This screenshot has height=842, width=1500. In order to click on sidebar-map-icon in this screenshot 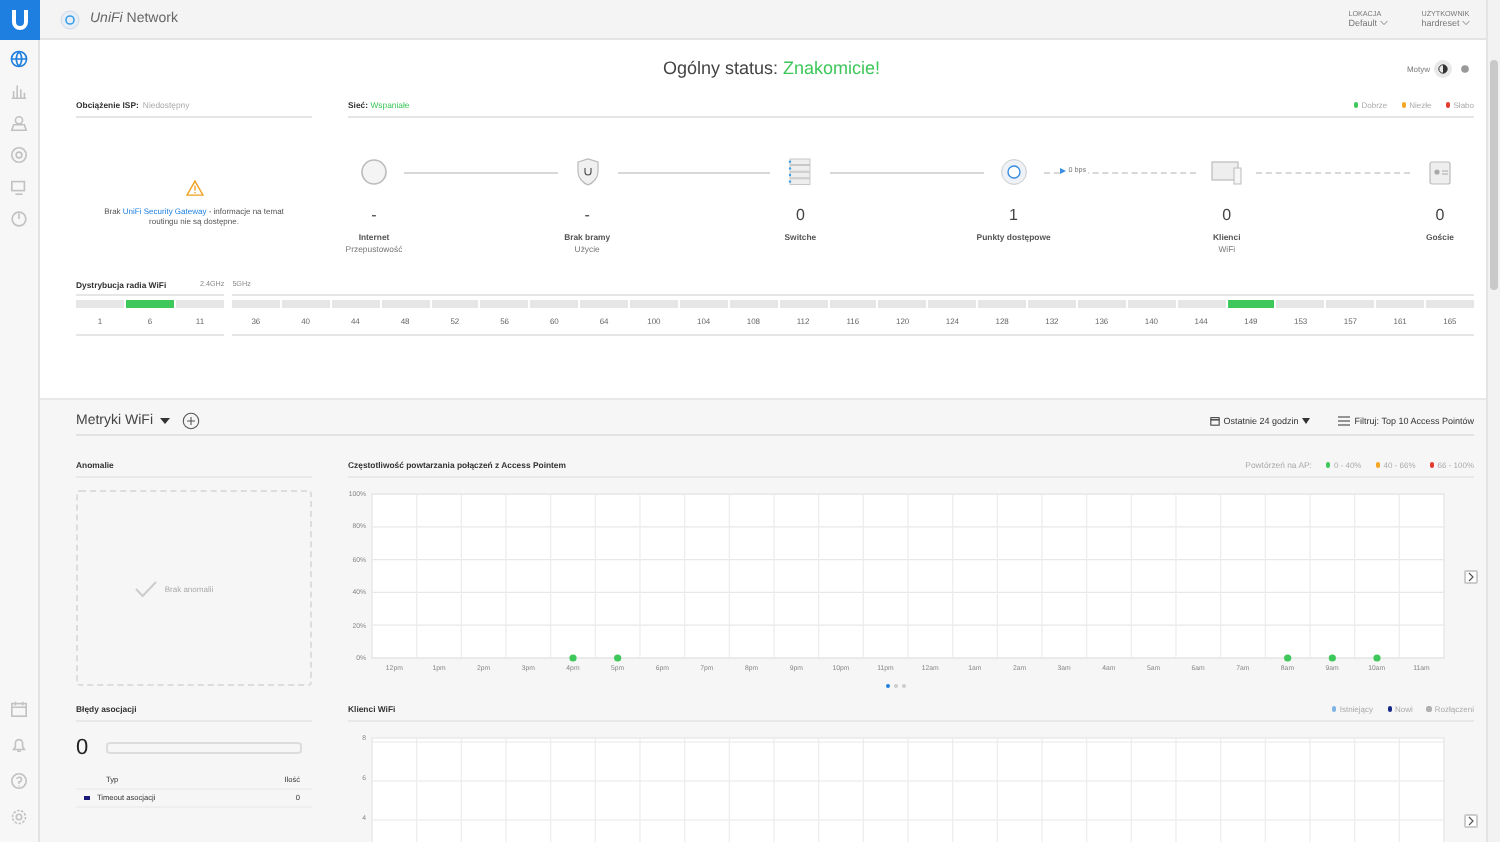, I will do `click(19, 123)`.